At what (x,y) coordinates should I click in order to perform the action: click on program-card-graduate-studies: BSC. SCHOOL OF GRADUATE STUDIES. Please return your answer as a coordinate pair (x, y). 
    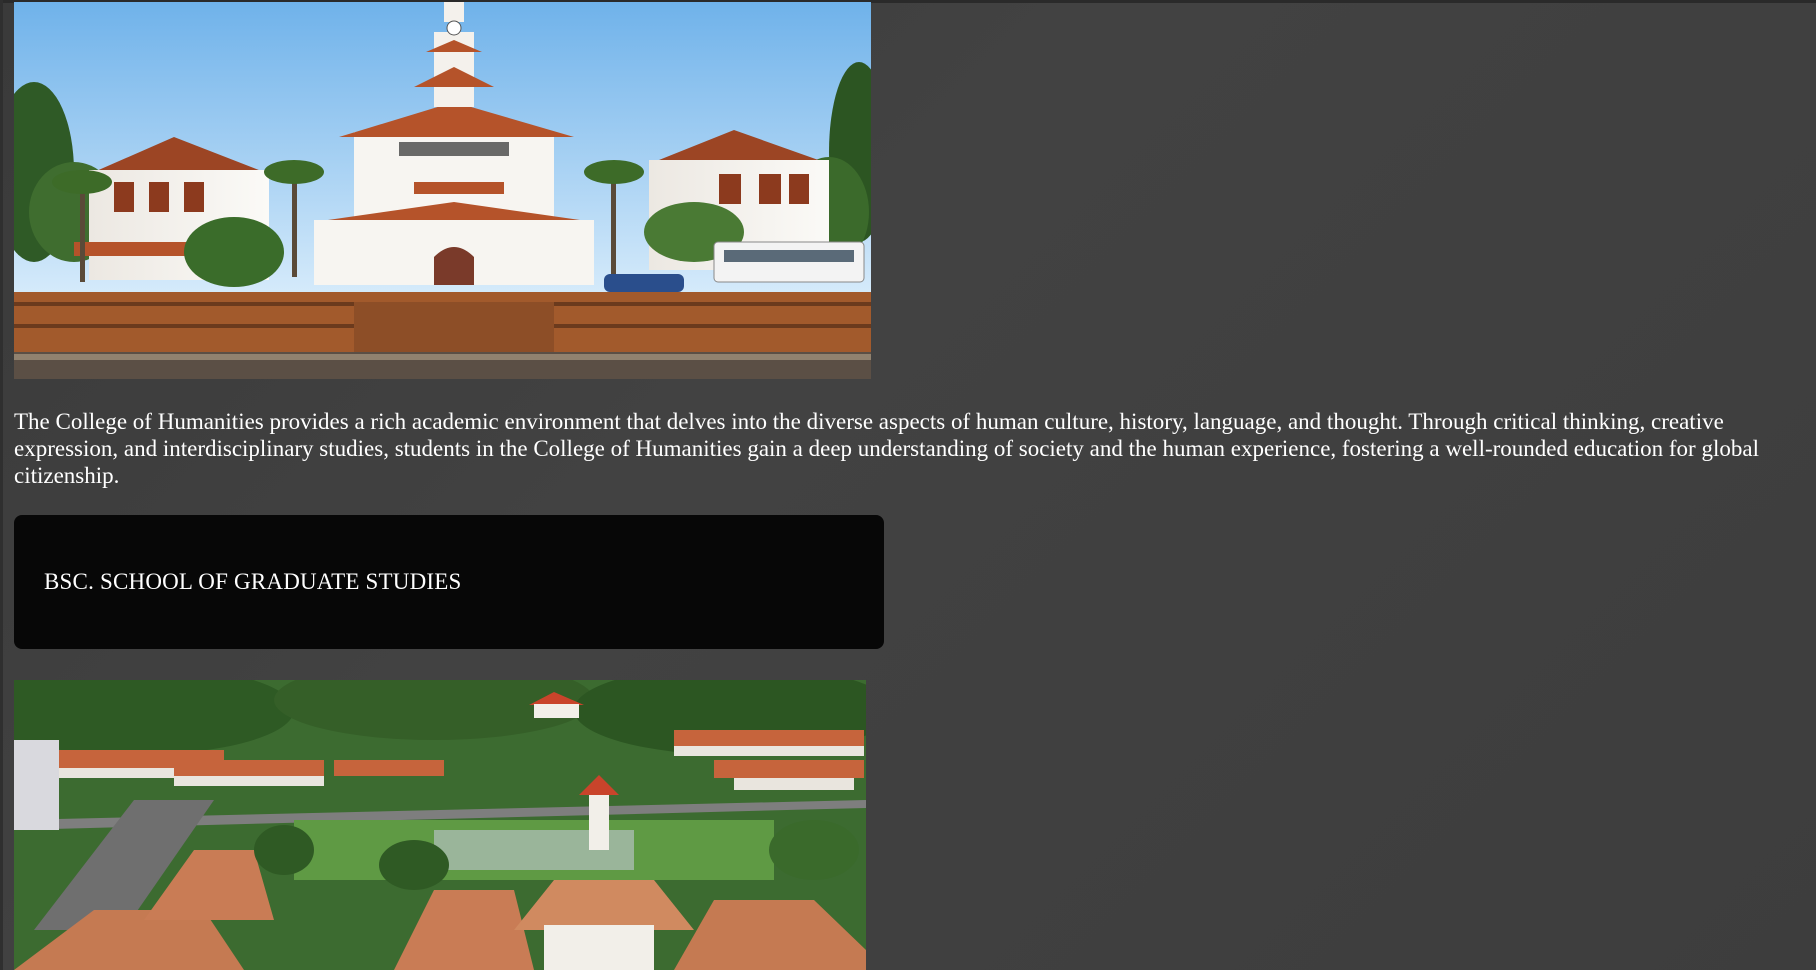
    Looking at the image, I should click on (449, 582).